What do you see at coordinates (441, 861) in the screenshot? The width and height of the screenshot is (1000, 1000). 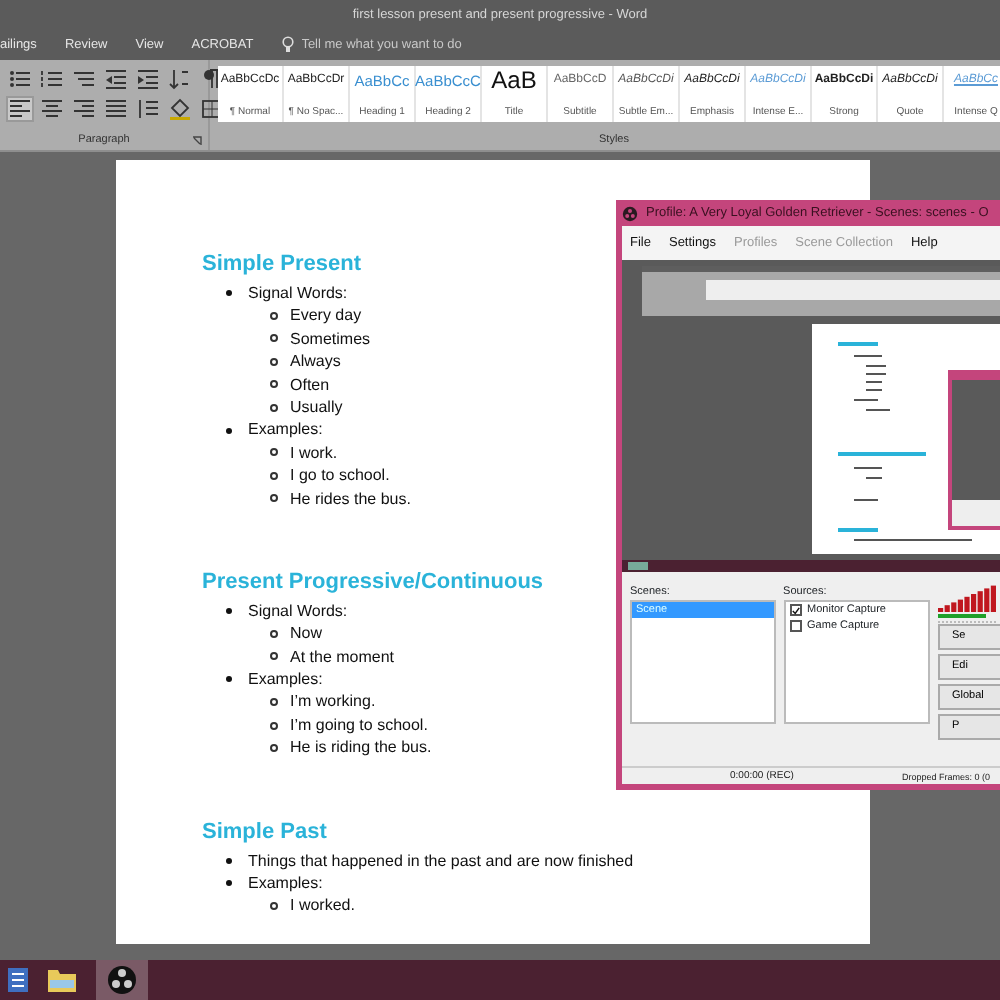 I see `list-item: Things that happened in the past and are now finished` at bounding box center [441, 861].